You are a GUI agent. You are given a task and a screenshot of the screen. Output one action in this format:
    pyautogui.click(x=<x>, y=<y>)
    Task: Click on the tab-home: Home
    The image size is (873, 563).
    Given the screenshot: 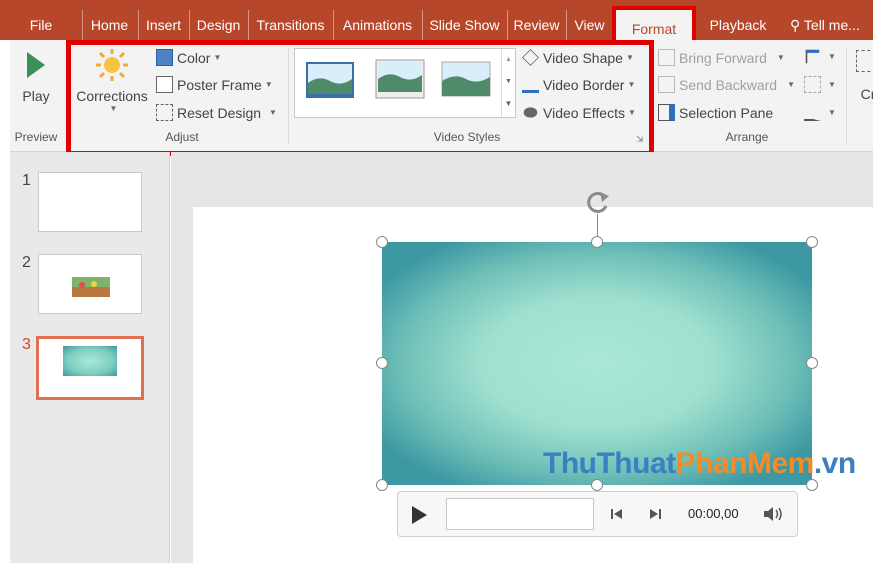 What is the action you would take?
    pyautogui.click(x=109, y=25)
    